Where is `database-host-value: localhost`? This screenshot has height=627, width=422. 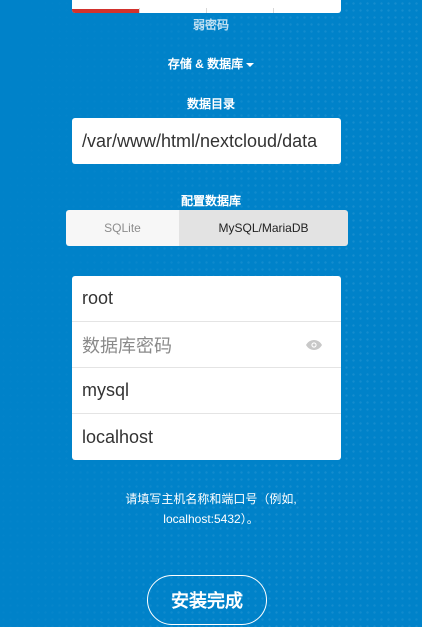 database-host-value: localhost is located at coordinates (118, 436).